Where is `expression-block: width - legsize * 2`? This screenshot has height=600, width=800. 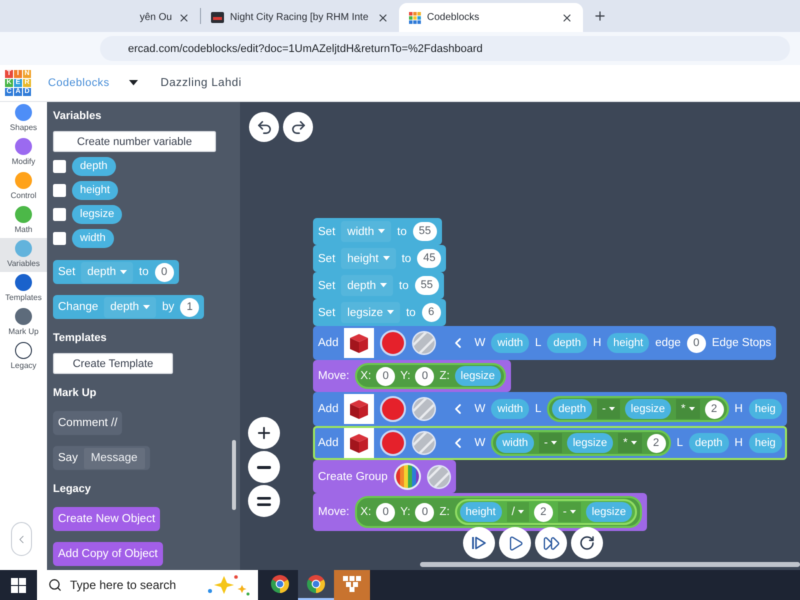 expression-block: width - legsize * 2 is located at coordinates (581, 443).